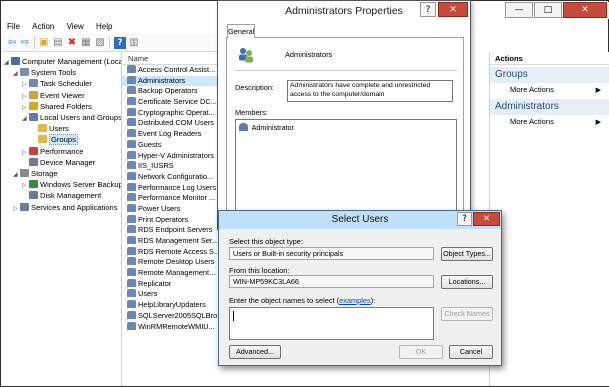 This screenshot has height=387, width=609. What do you see at coordinates (548, 10) in the screenshot?
I see `maximize-button: □` at bounding box center [548, 10].